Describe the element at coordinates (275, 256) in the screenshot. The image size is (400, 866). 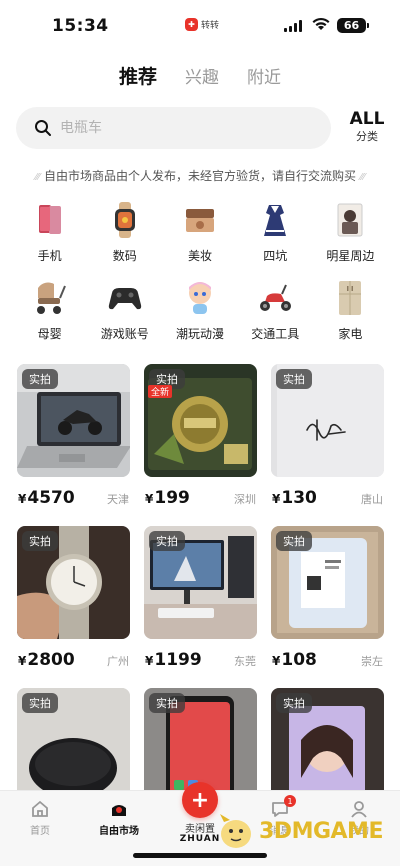
I see `category-label: 四坑` at that location.